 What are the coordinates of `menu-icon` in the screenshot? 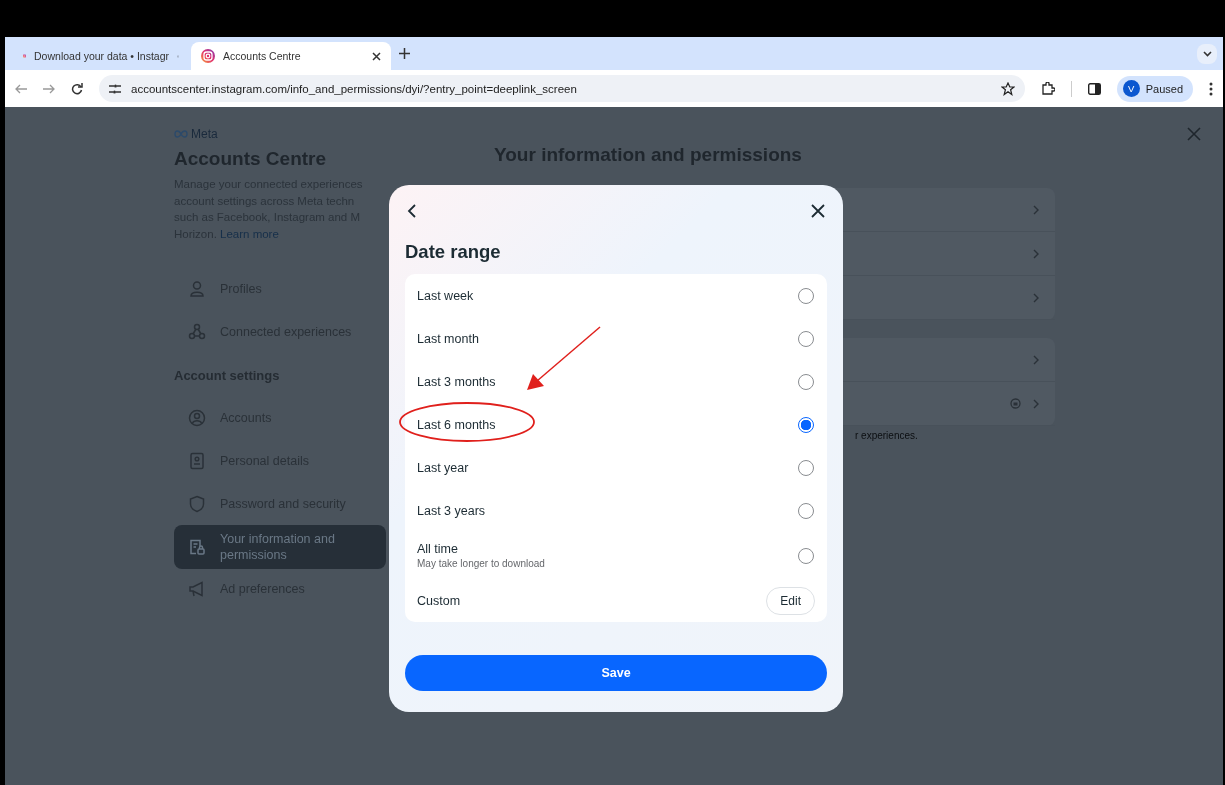 It's located at (1211, 88).